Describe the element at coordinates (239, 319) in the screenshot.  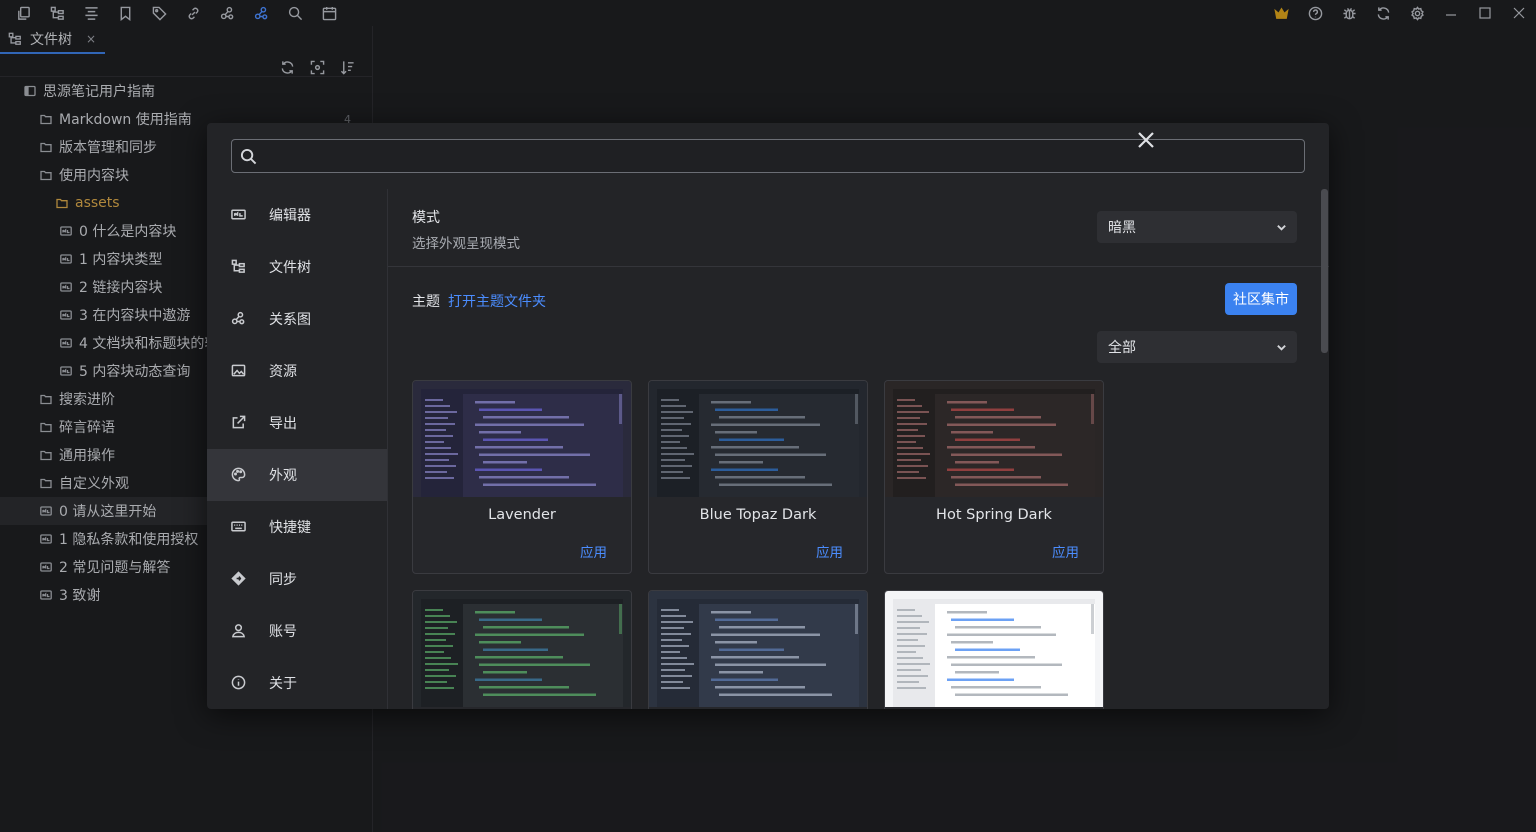
I see `graph-icon` at that location.